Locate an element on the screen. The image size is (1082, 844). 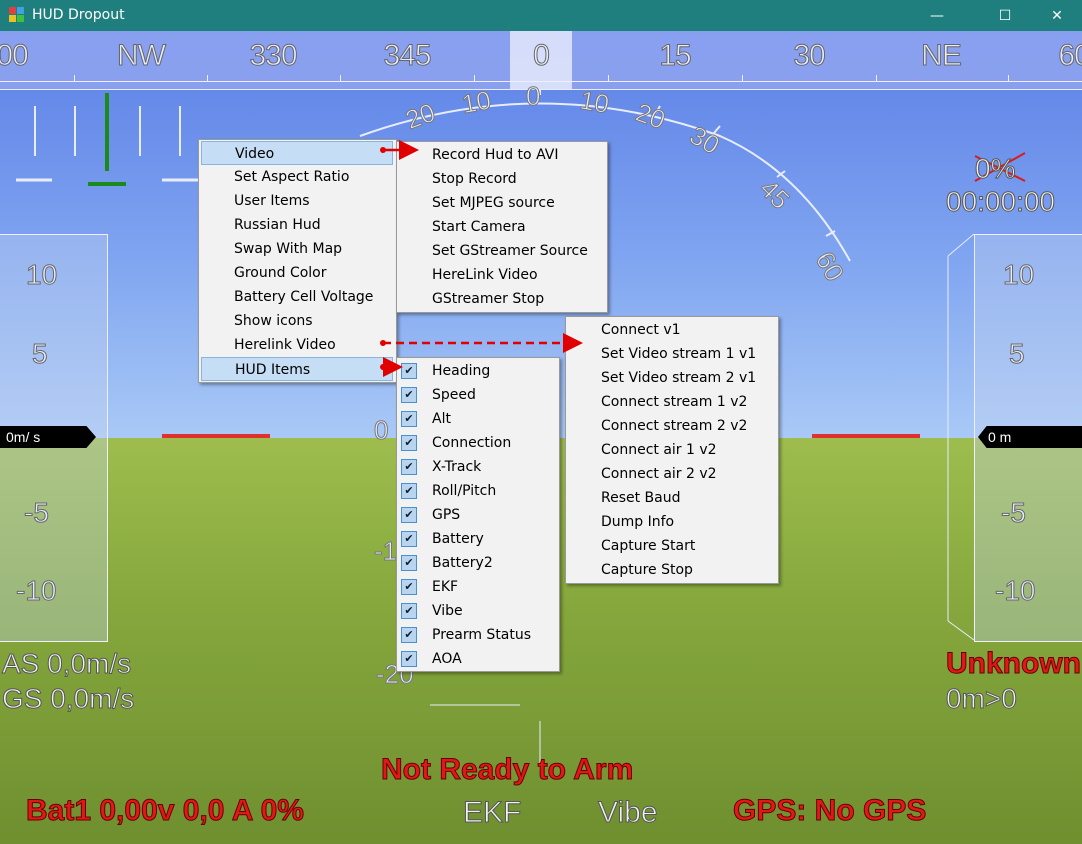
pitch-label-zero: 0 is located at coordinates (381, 430).